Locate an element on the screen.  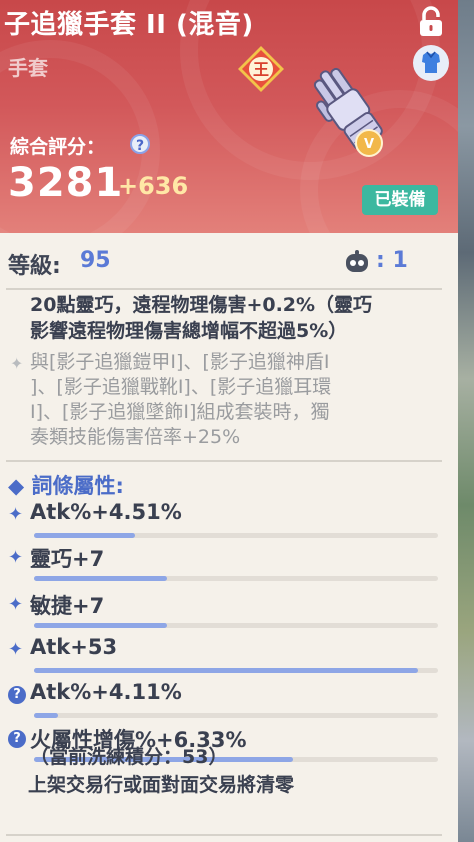
attribute-row: ? Atk%+4.11% is located at coordinates (229, 703).